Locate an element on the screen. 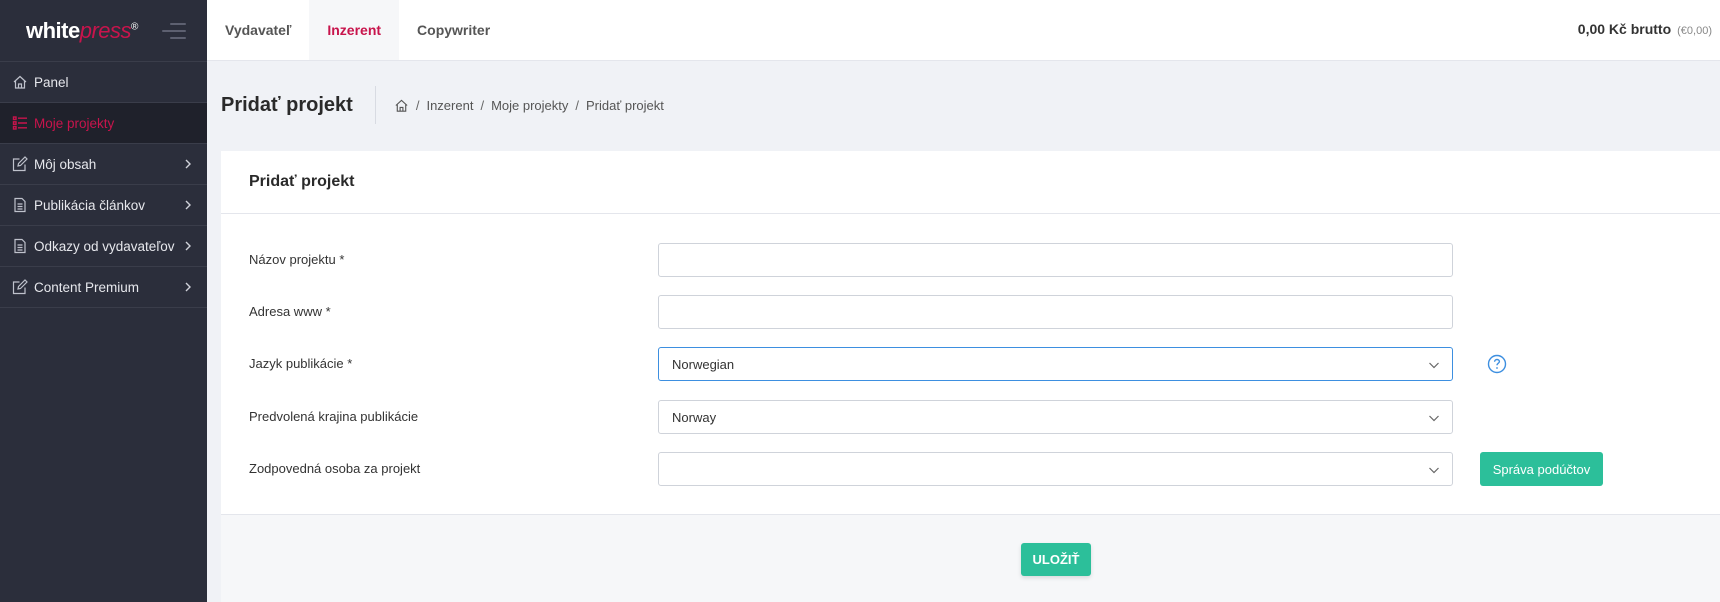 The width and height of the screenshot is (1720, 602). sidebar-item-moj-obsah: Môj obsah is located at coordinates (103, 164).